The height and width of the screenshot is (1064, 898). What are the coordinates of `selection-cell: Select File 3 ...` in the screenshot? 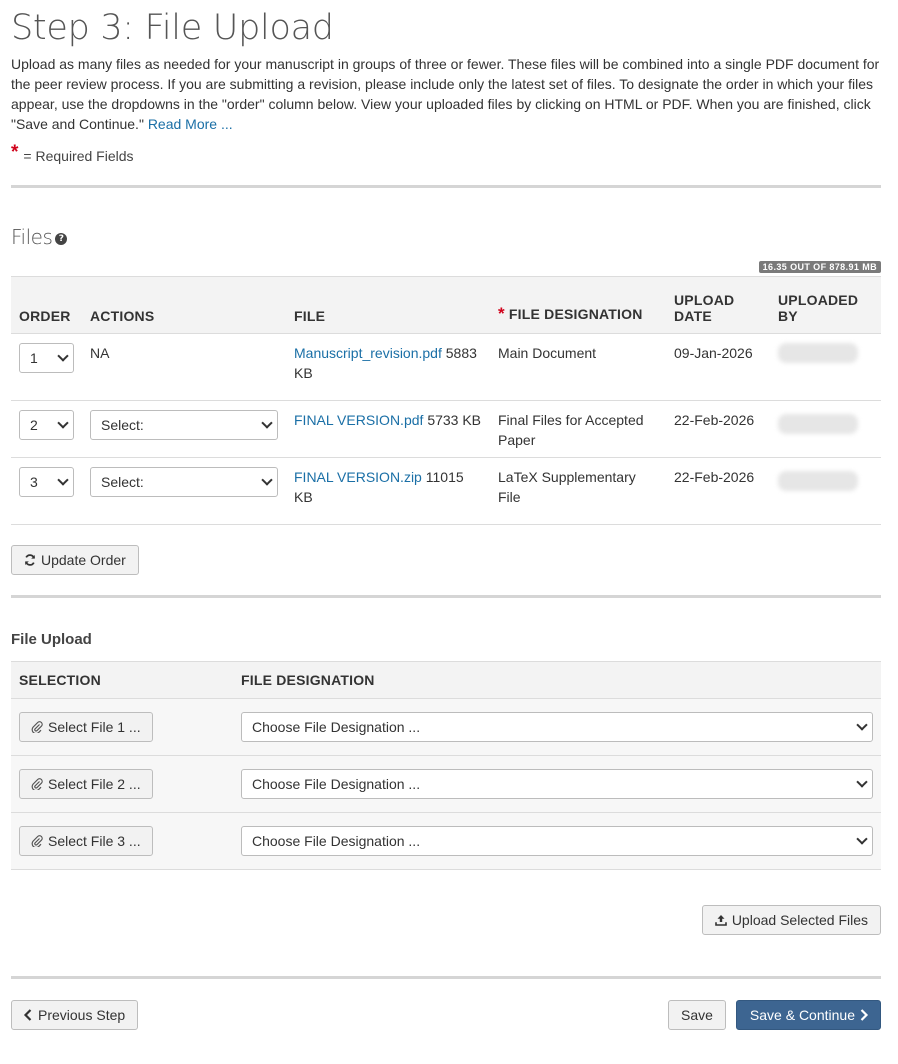 It's located at (122, 841).